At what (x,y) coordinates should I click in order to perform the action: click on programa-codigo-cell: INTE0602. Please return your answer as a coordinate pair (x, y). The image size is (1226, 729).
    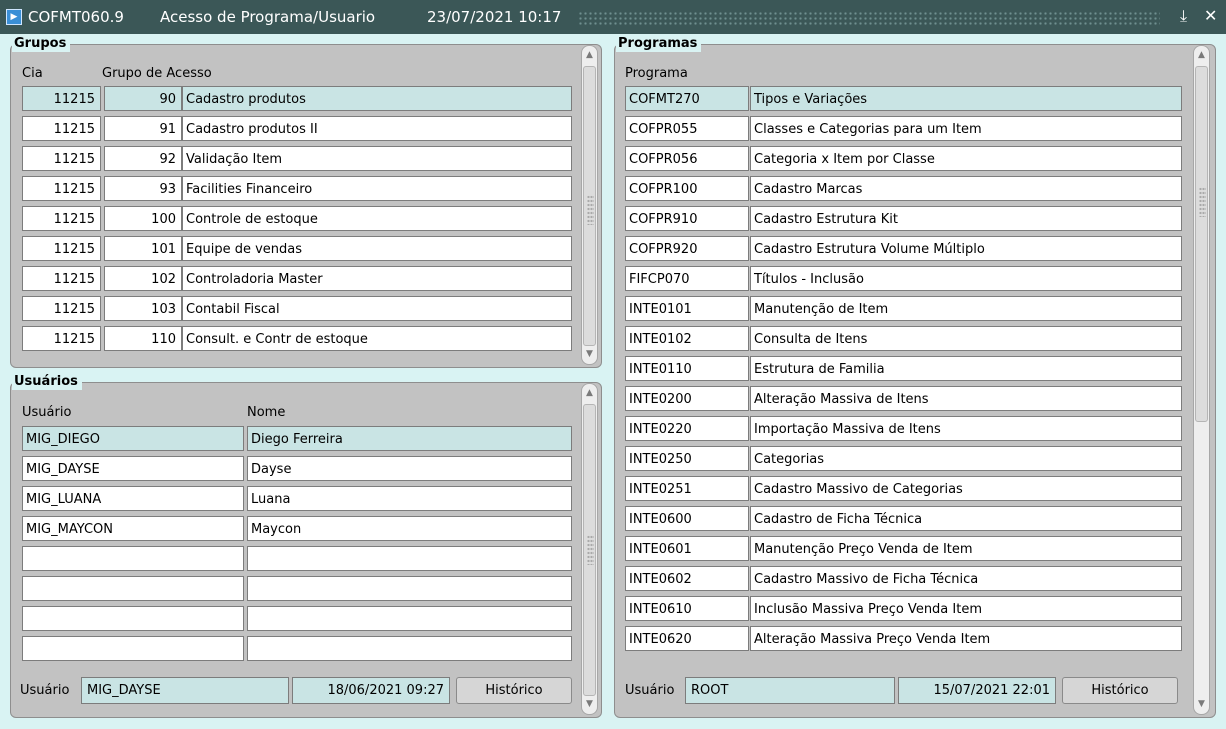
    Looking at the image, I should click on (687, 578).